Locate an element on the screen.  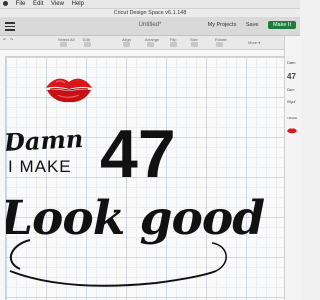
layer-item: I MAKE is located at coordinates (293, 118).